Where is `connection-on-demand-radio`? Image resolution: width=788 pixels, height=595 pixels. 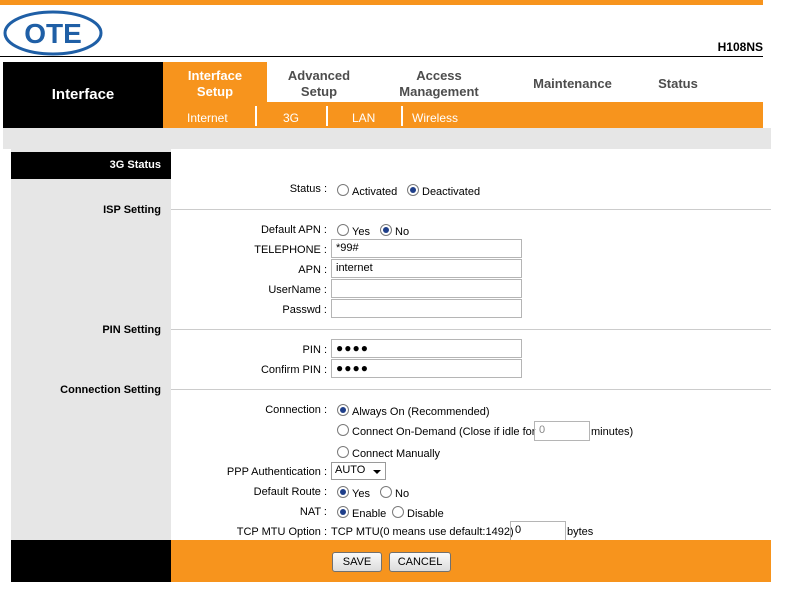
connection-on-demand-radio is located at coordinates (343, 430).